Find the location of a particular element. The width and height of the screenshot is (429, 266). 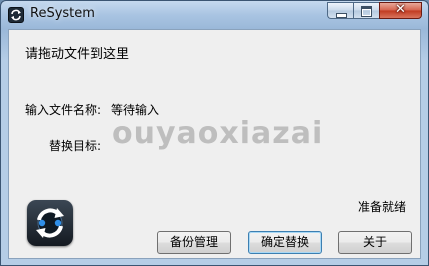

status-text: 准备就绪 is located at coordinates (381, 207).